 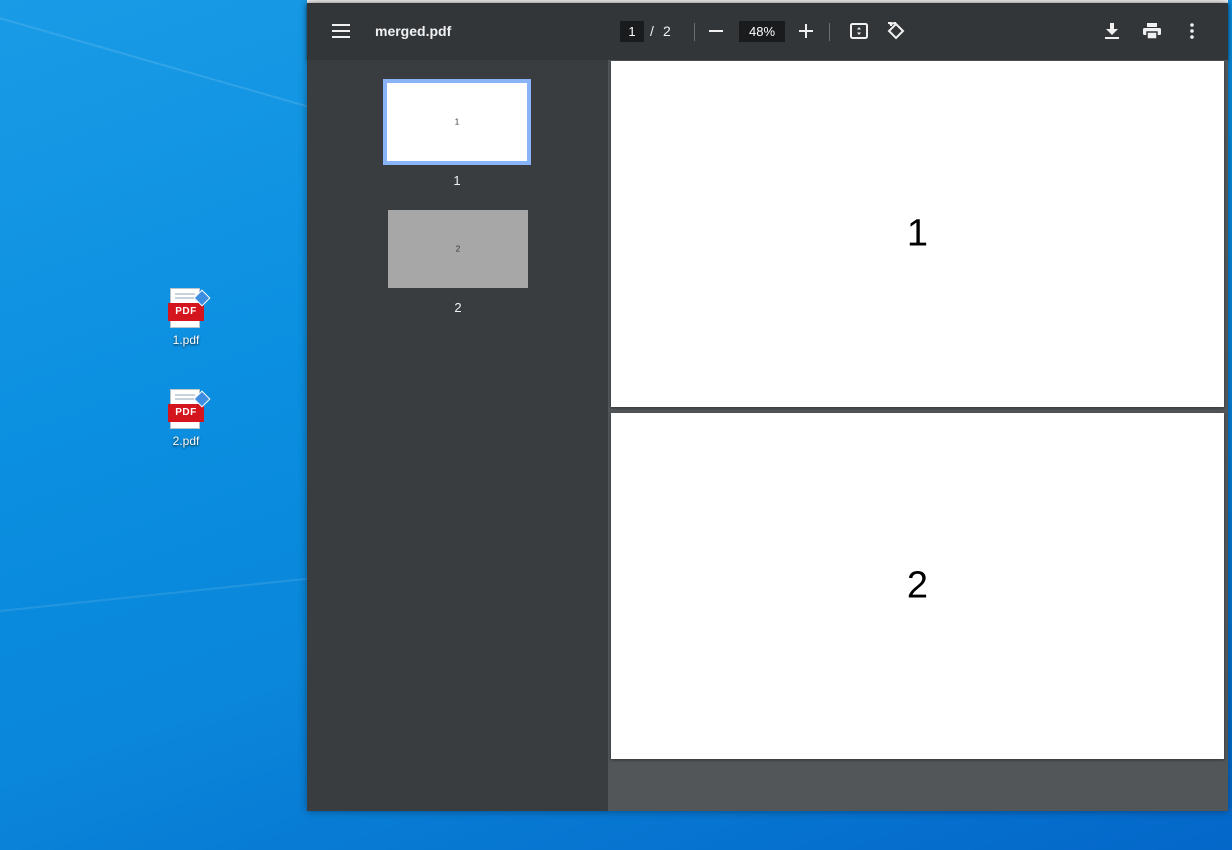 I want to click on rotate-icon, so click(x=896, y=31).